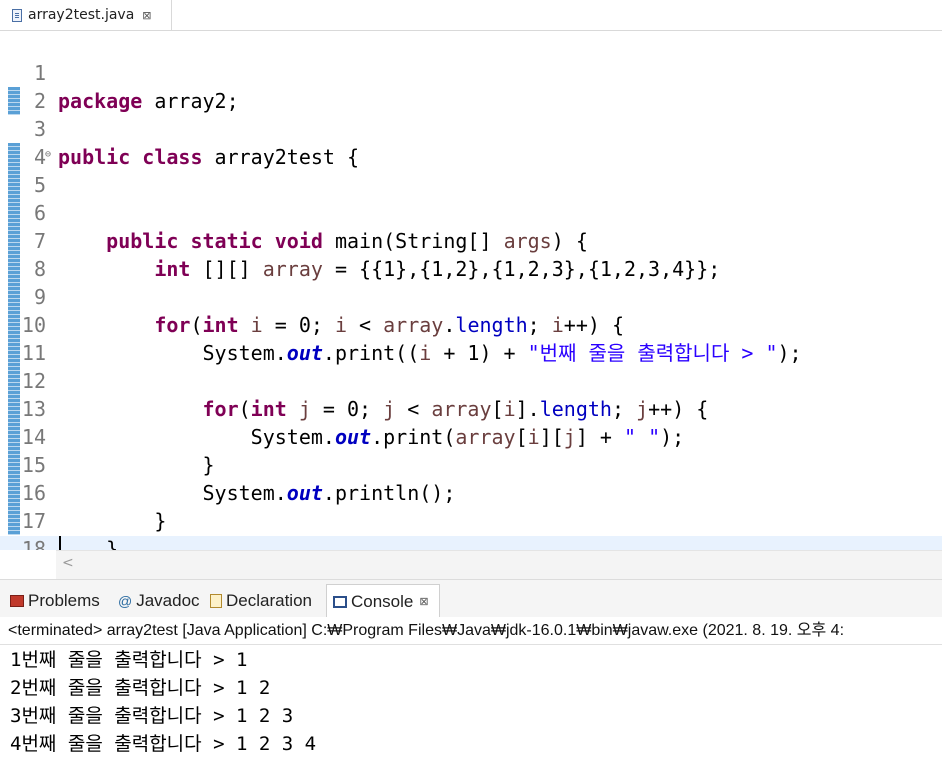 The image size is (942, 770). I want to click on code-line: 15 System.out.println();, so click(471, 464).